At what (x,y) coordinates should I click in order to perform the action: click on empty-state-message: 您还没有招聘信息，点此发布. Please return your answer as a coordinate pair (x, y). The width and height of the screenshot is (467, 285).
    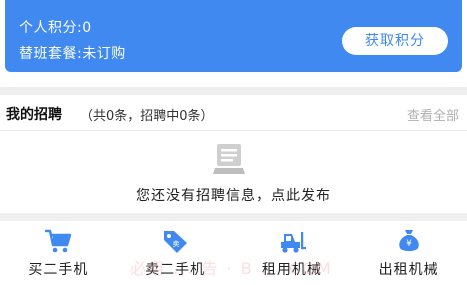
    Looking at the image, I should click on (233, 196).